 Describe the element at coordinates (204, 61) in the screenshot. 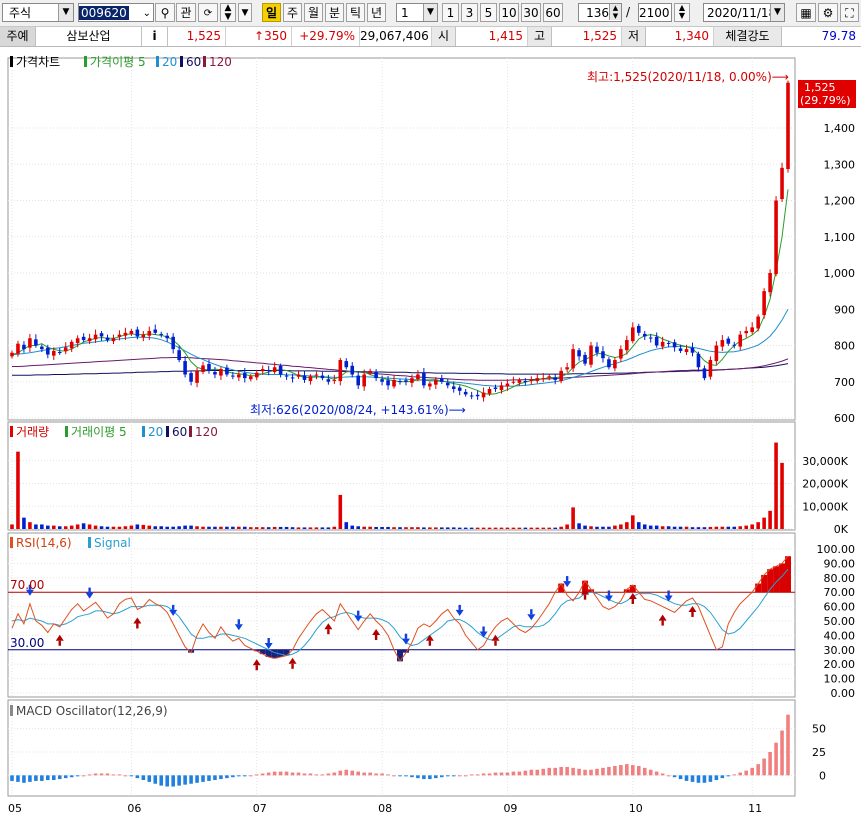

I see `legend-marker` at that location.